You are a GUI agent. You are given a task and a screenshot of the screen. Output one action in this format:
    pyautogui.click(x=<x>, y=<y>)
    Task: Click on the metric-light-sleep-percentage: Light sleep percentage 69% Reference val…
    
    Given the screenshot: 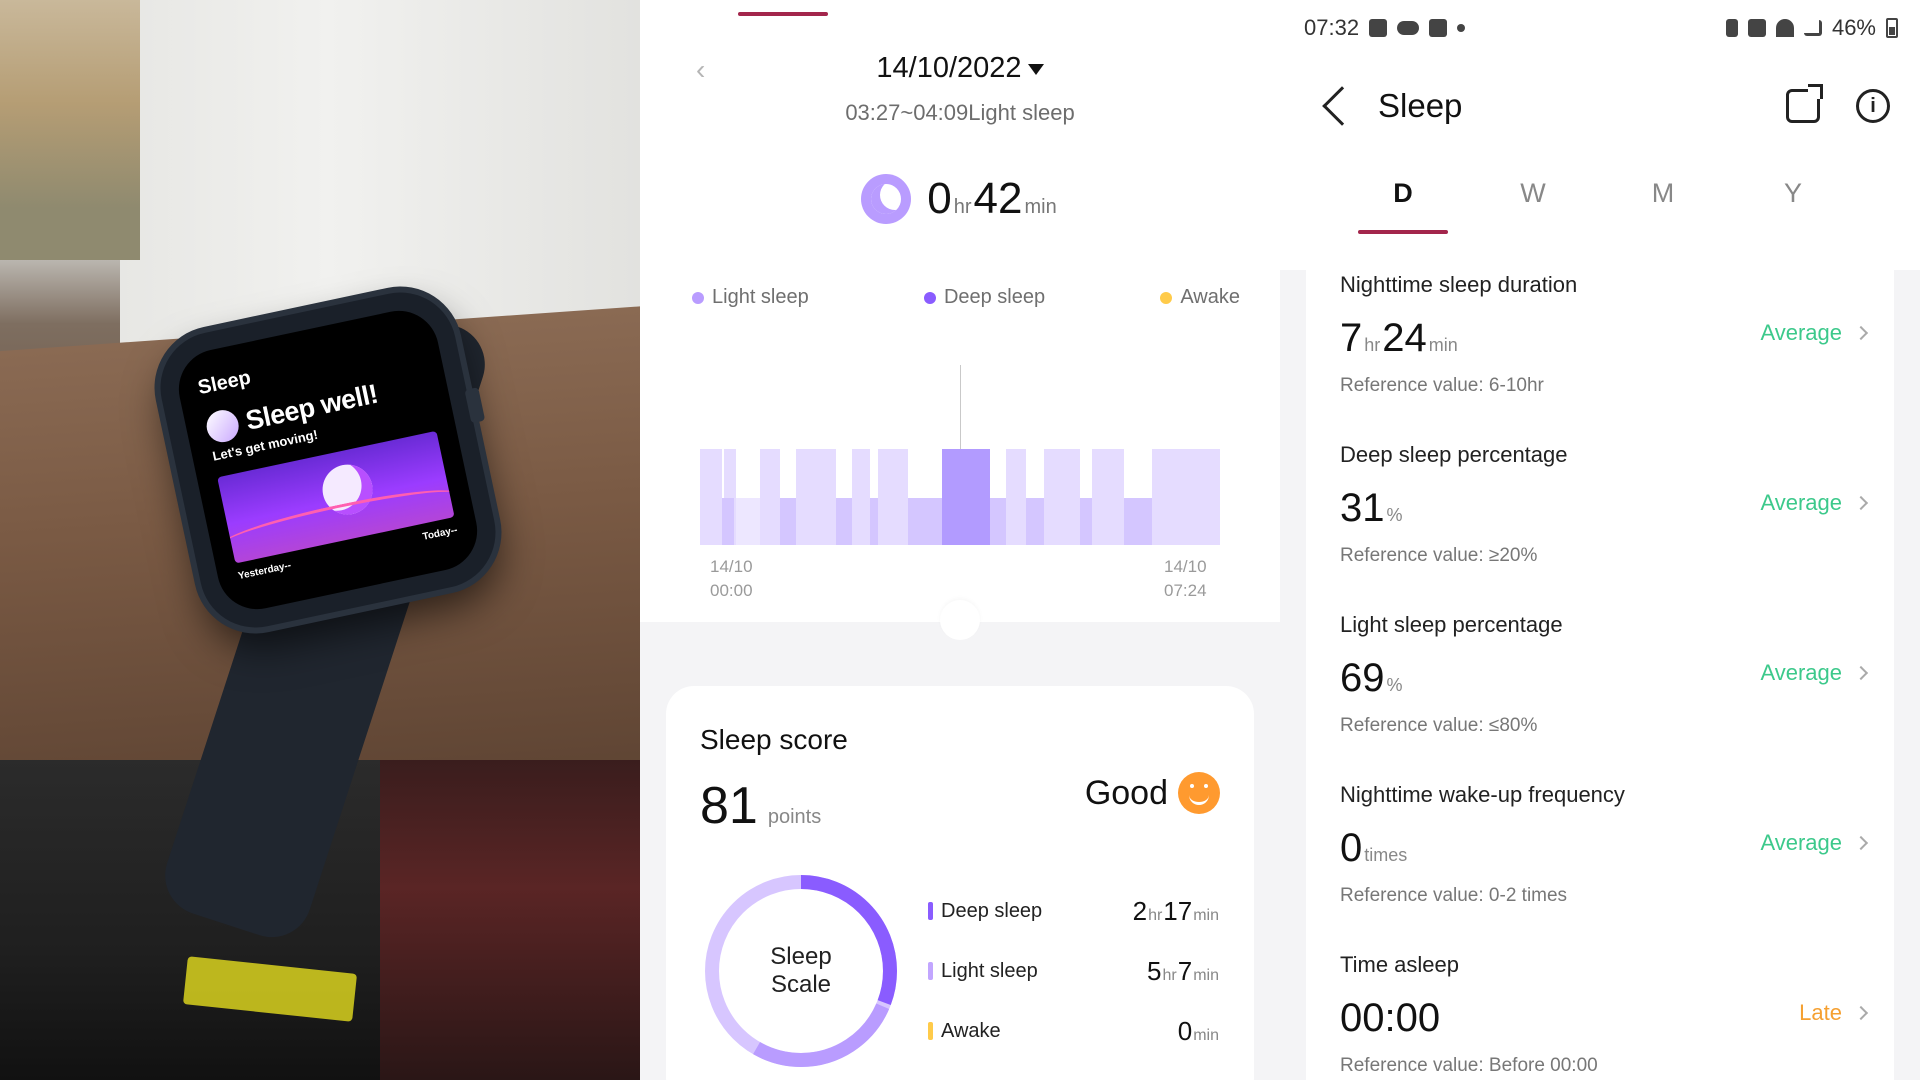 What is the action you would take?
    pyautogui.click(x=1600, y=695)
    